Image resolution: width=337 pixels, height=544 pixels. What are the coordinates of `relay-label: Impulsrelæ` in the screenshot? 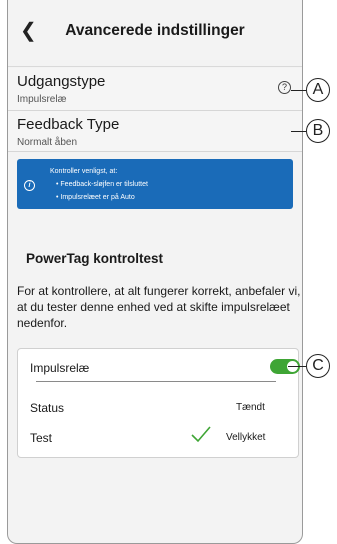 It's located at (60, 368).